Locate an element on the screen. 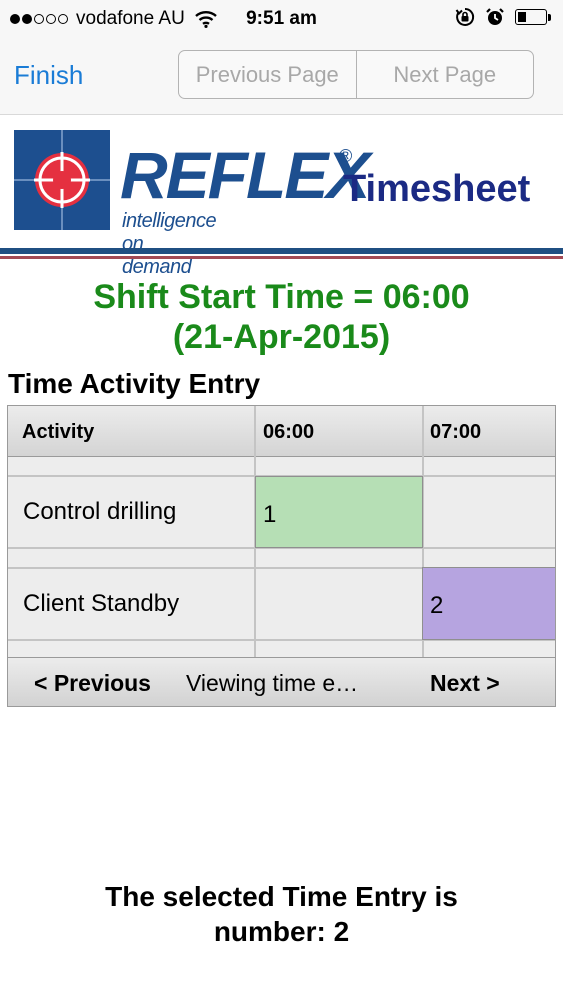 The image size is (563, 1000). orientation-lock-icon is located at coordinates (465, 16).